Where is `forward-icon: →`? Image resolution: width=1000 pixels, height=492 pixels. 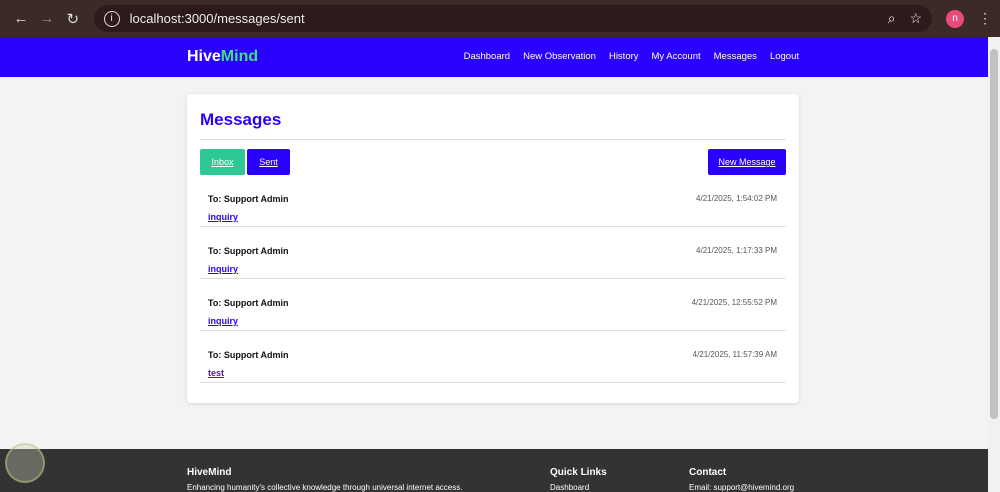 forward-icon: → is located at coordinates (47, 18).